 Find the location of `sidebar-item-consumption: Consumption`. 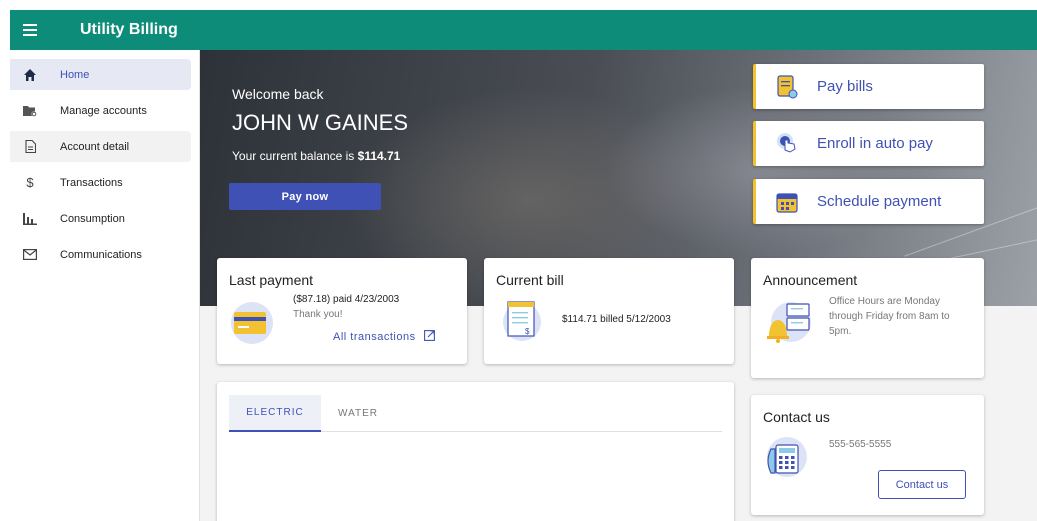

sidebar-item-consumption: Consumption is located at coordinates (100, 218).